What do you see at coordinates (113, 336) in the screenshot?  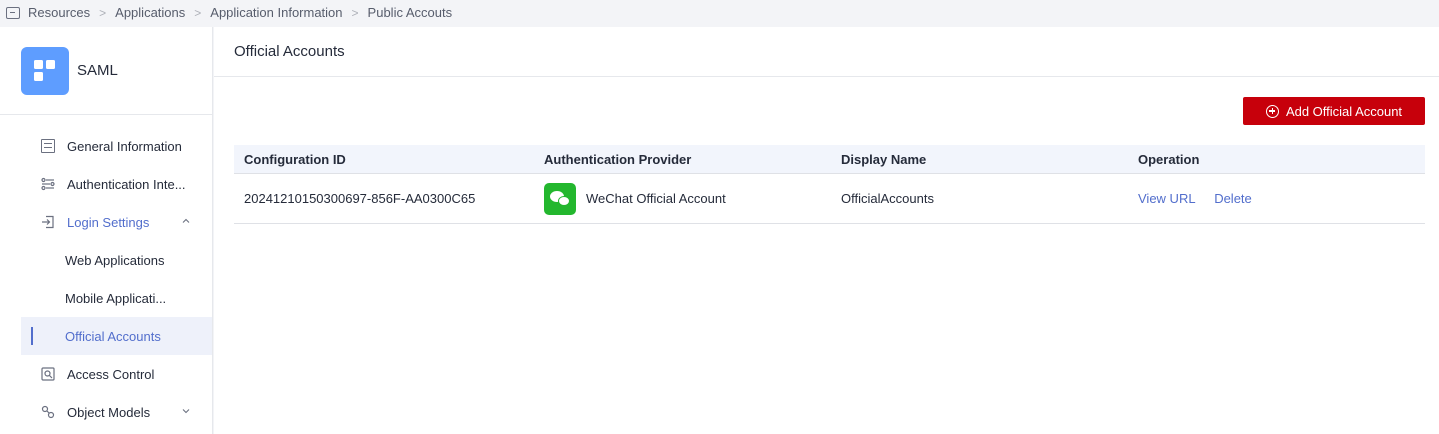 I see `sidebar-item-label: Official Accounts` at bounding box center [113, 336].